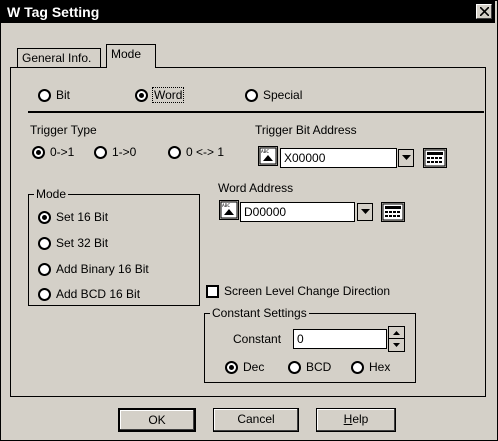 This screenshot has width=498, height=441. Describe the element at coordinates (174, 152) in the screenshot. I see `radio-trigger-toggle-indicator` at that location.